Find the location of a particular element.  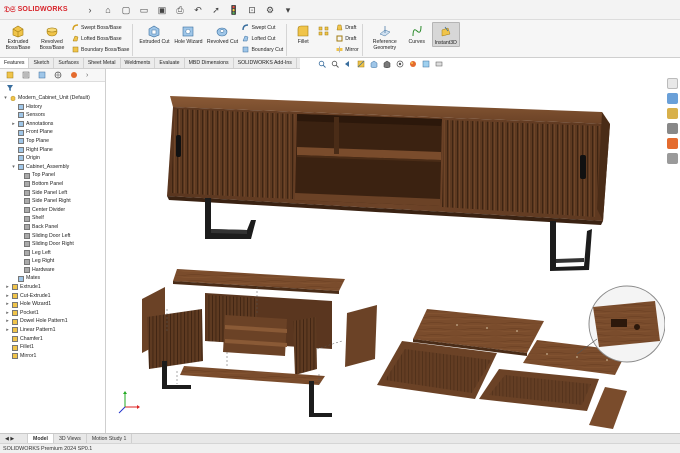

tree-item: Mirror1 is located at coordinates (54, 356).